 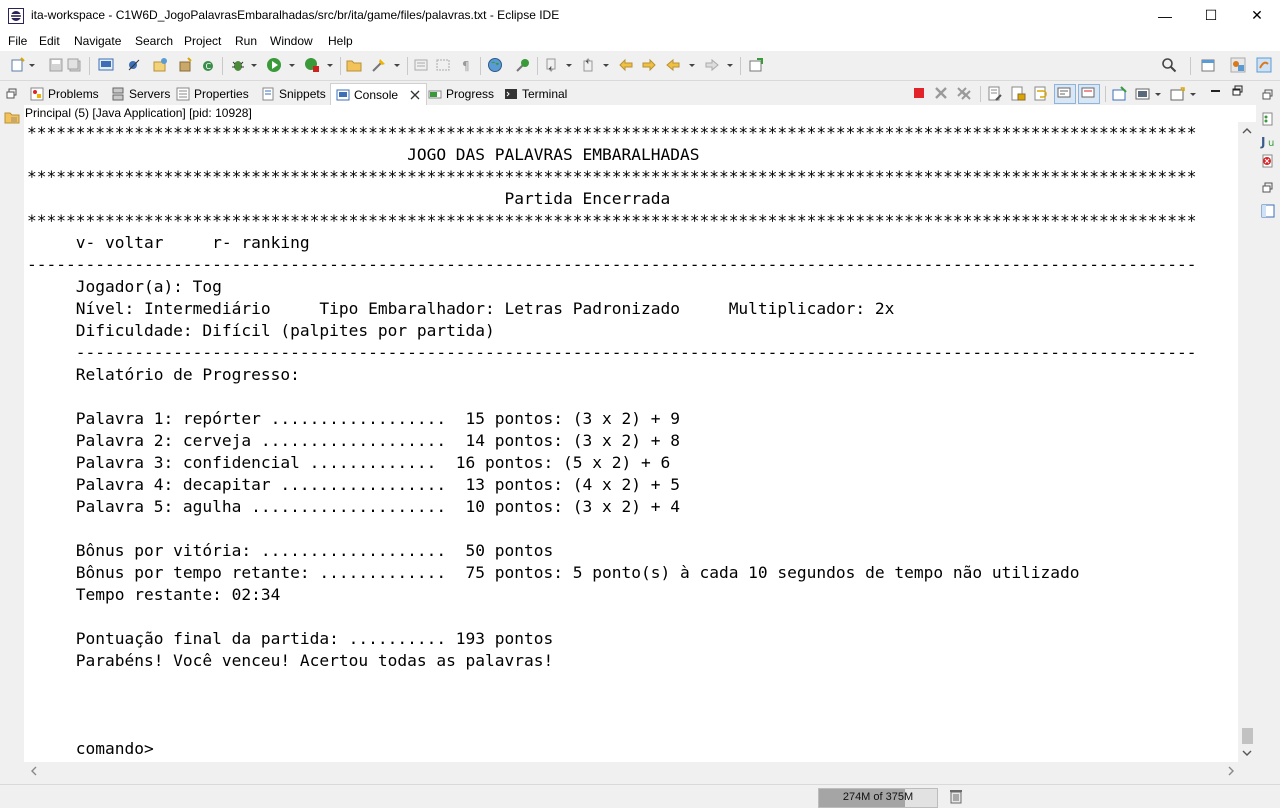 What do you see at coordinates (1165, 15) in the screenshot?
I see `minimize-button: —` at bounding box center [1165, 15].